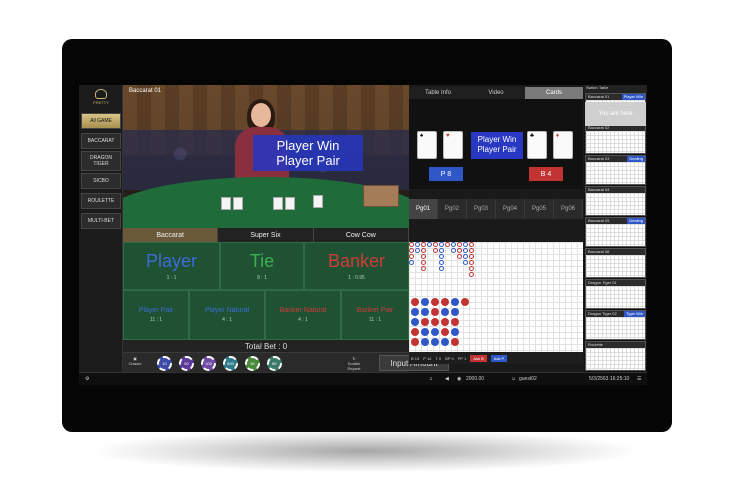 The height and width of the screenshot is (499, 734). What do you see at coordinates (87, 379) in the screenshot?
I see `settings-icon: ⚙` at bounding box center [87, 379].